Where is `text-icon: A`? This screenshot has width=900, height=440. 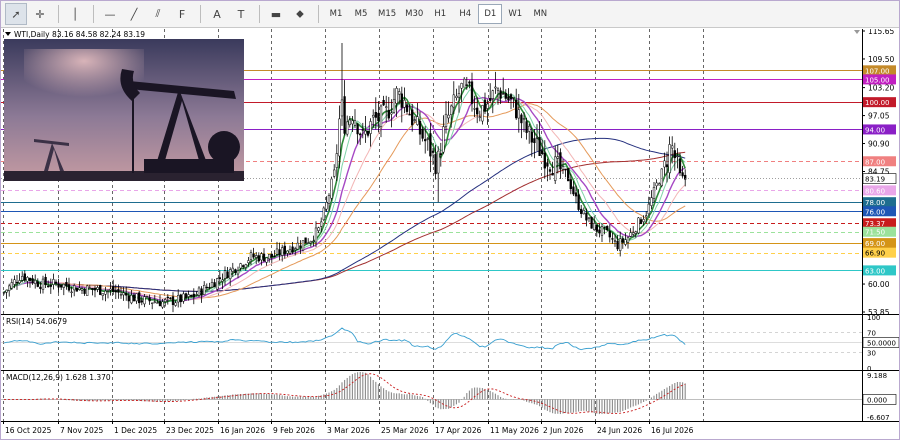
text-icon: A is located at coordinates (217, 14).